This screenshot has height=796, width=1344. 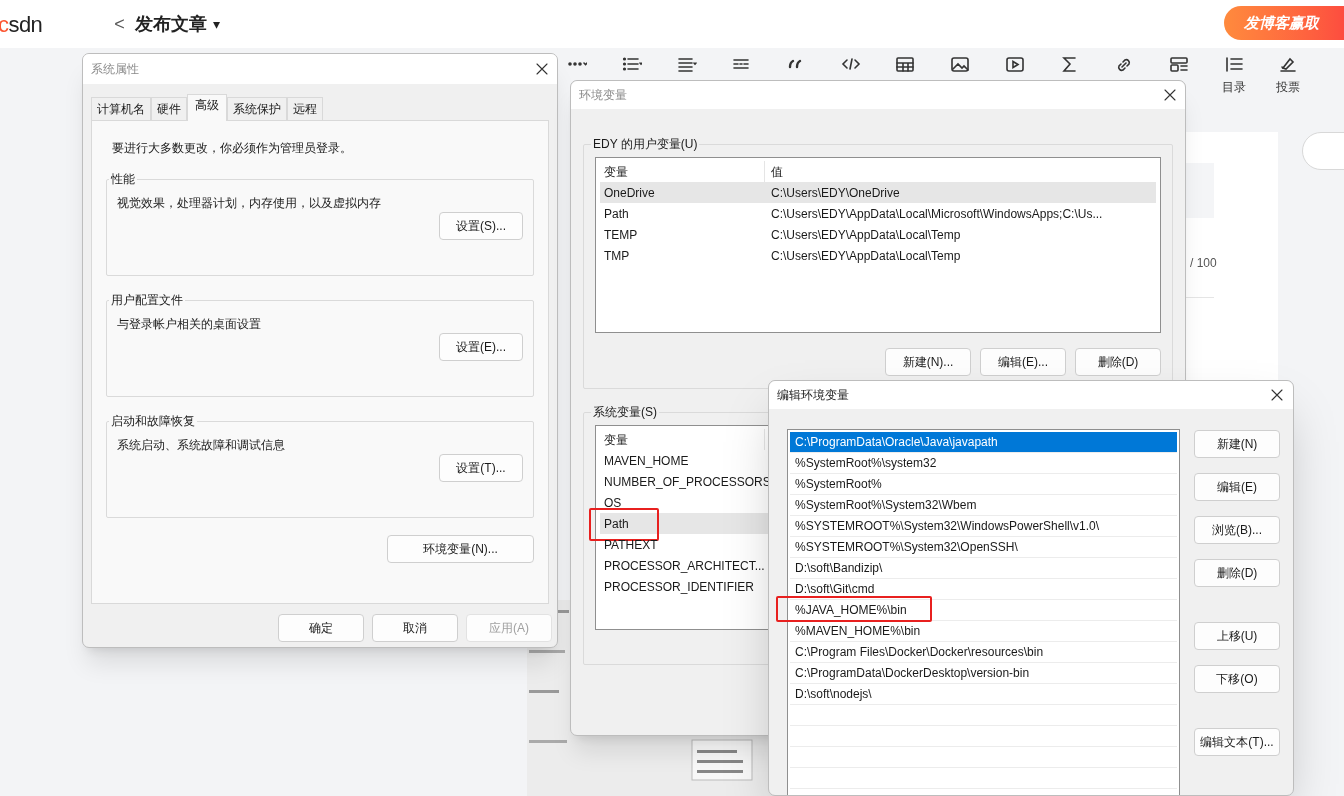 I want to click on table-icon, so click(x=905, y=64).